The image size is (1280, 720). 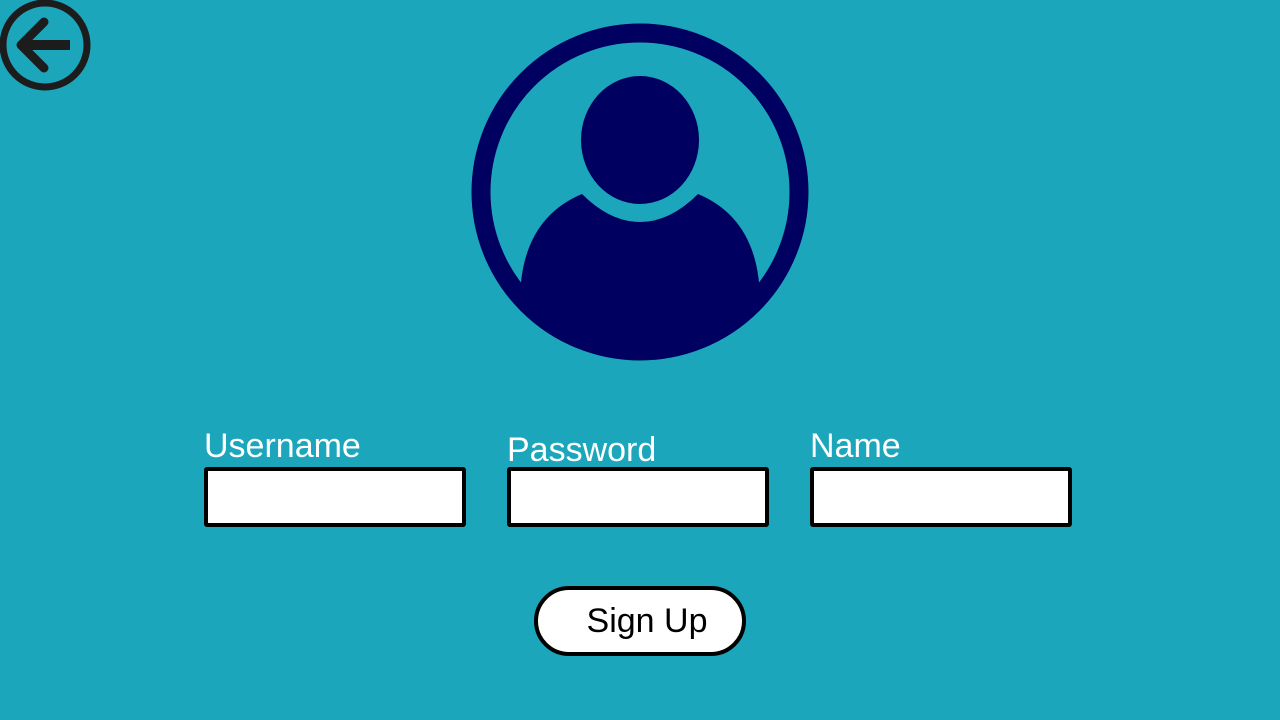 I want to click on arrow-left-circle-icon, so click(x=45, y=45).